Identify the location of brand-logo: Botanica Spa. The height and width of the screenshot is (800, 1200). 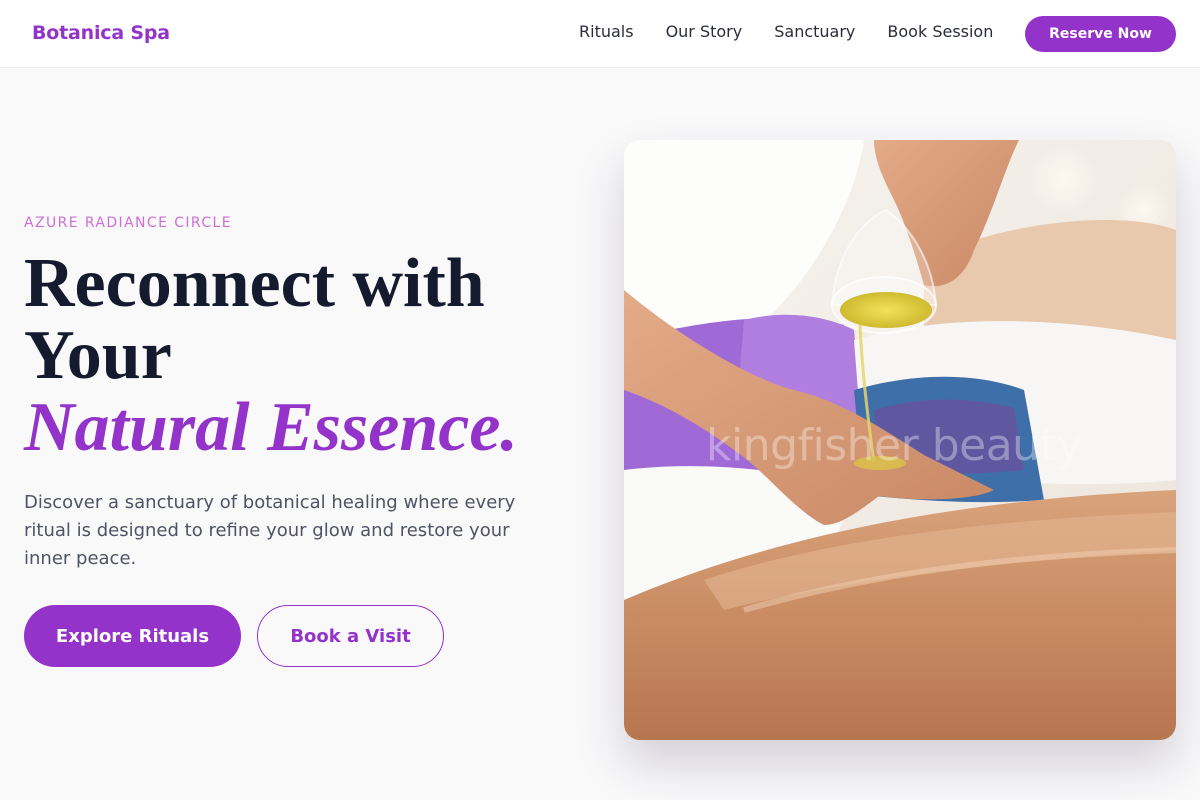
(101, 33).